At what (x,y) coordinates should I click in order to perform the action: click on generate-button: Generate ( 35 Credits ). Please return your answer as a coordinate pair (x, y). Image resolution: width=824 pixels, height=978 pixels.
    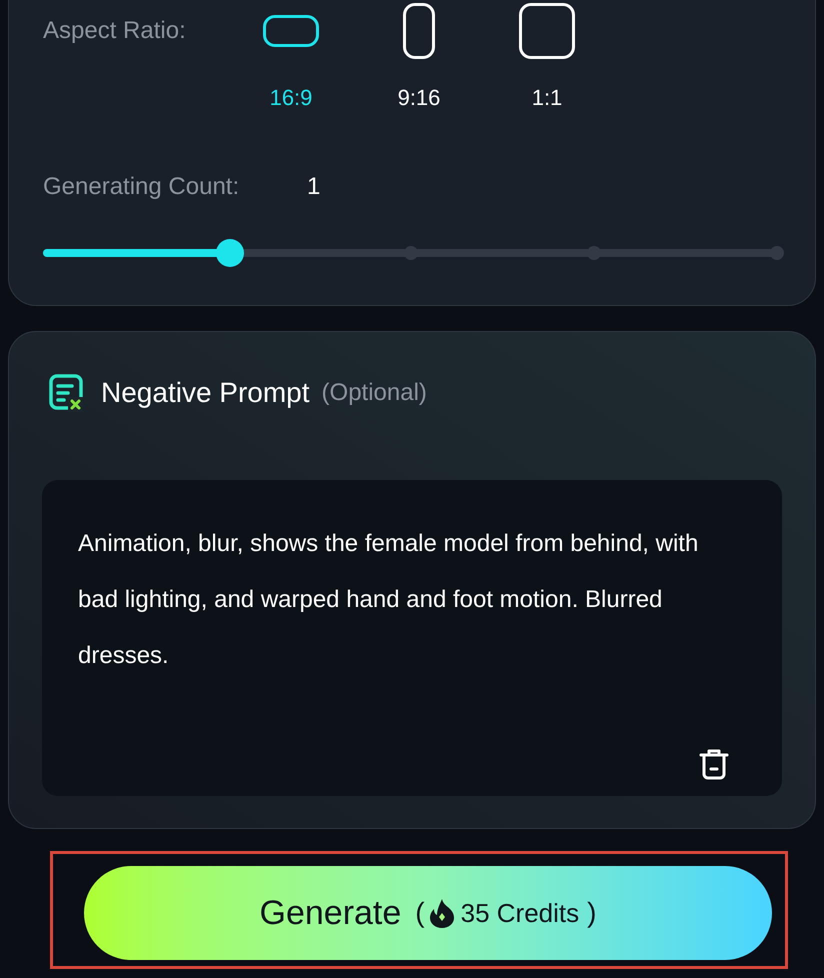
    Looking at the image, I should click on (428, 913).